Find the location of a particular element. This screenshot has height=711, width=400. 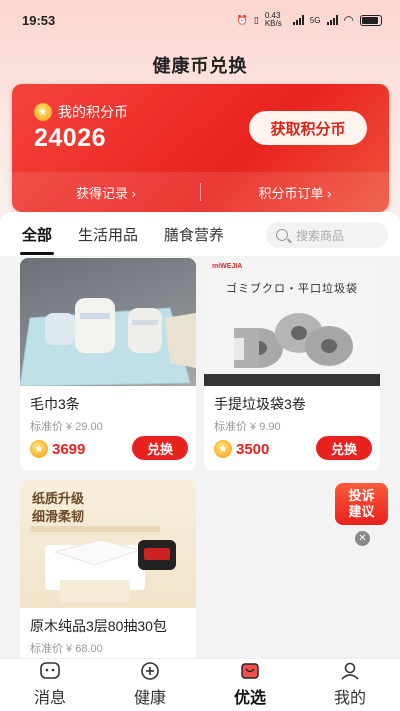

product-card-towel: 毛巾3条 标准价 ¥ 29.00 ★ 3699 兑换 is located at coordinates (108, 364).